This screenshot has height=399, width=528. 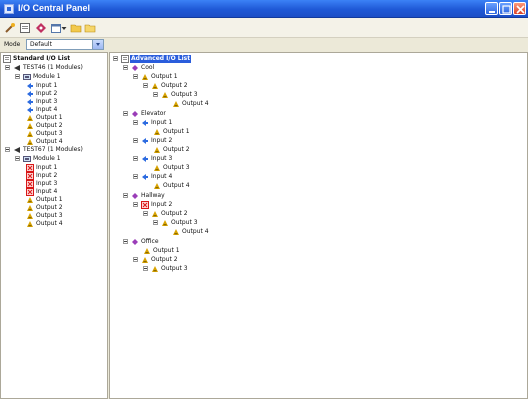 I want to click on mode-select: Default, so click(x=65, y=44).